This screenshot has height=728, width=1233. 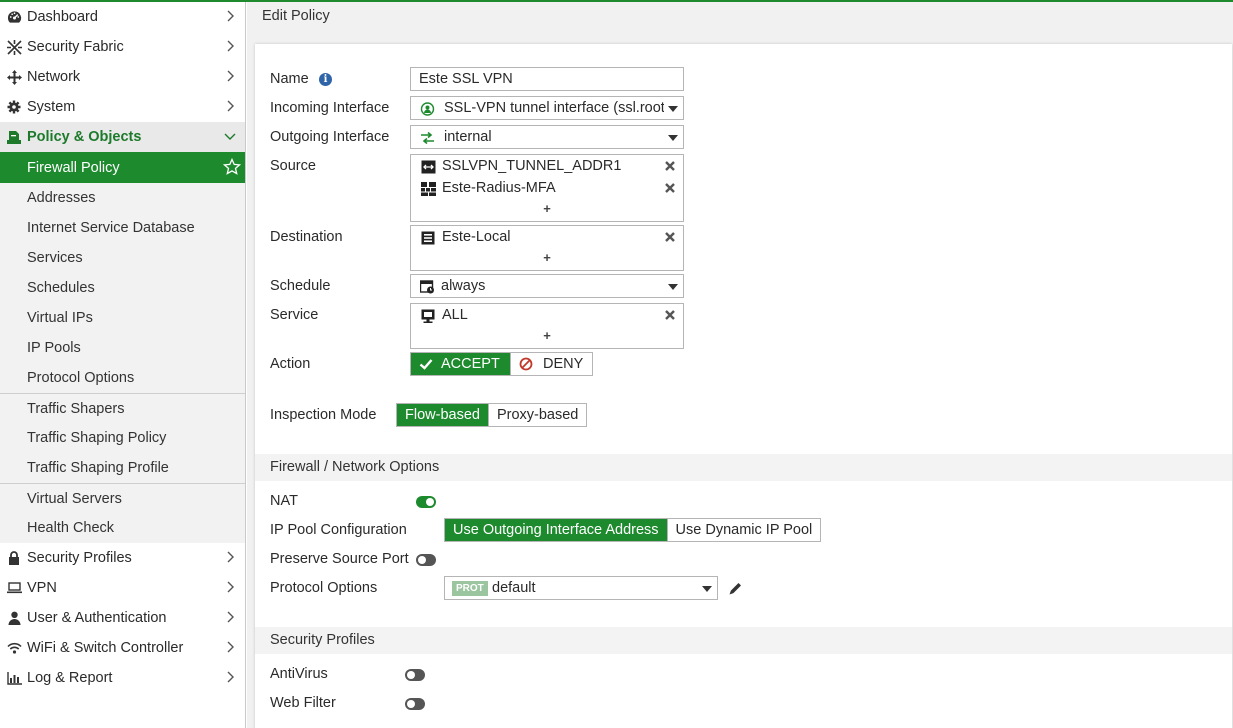 What do you see at coordinates (499, 188) in the screenshot?
I see `source-entry-text: Este-Radius-MFA` at bounding box center [499, 188].